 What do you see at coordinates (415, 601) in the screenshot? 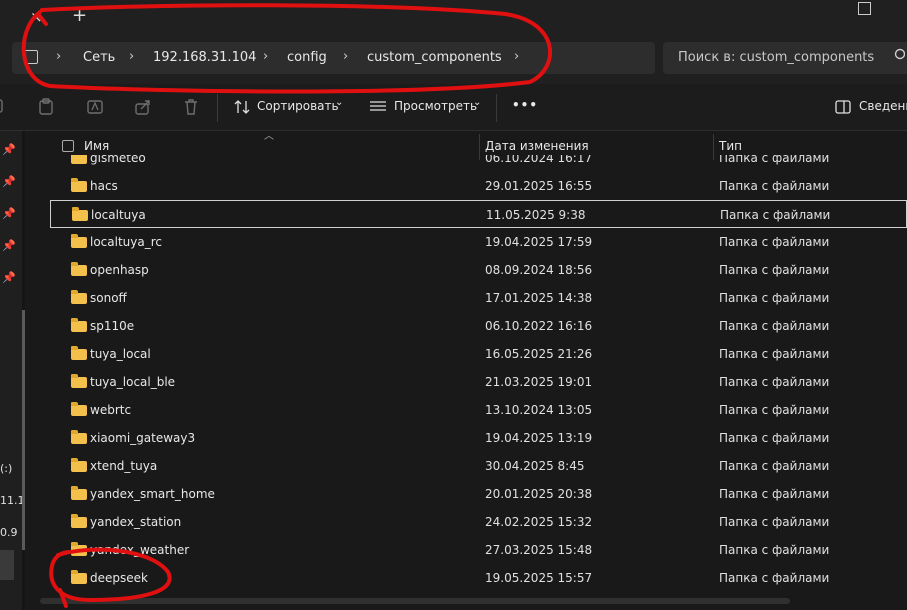
I see `horizontal-scrollbar` at bounding box center [415, 601].